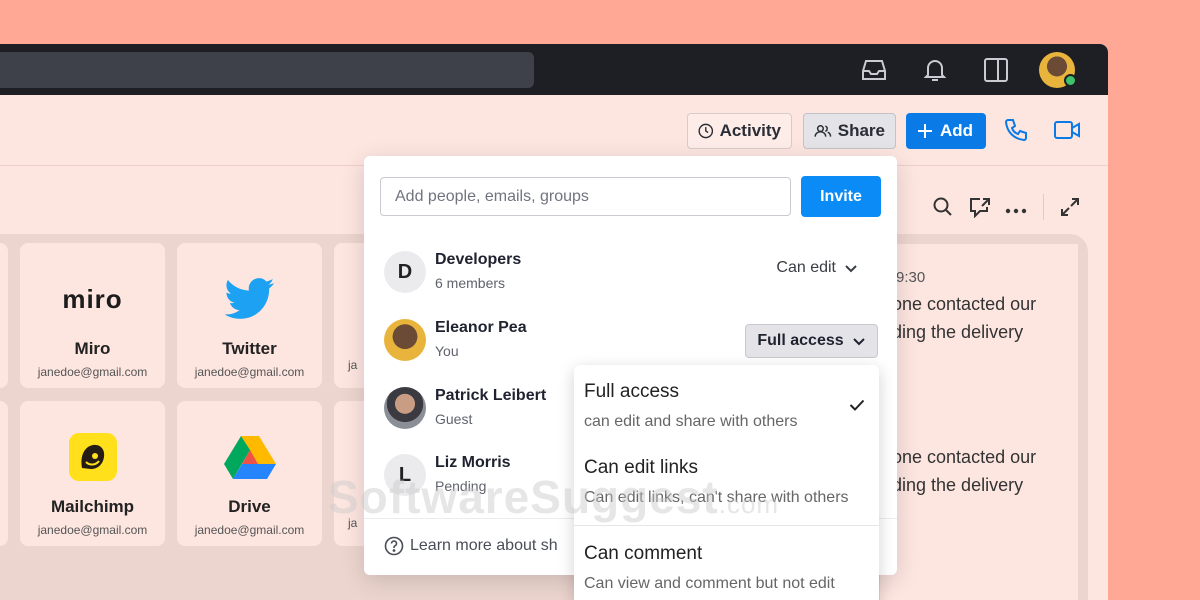 The width and height of the screenshot is (1200, 600). What do you see at coordinates (249, 348) in the screenshot?
I see `app-name: Twitter` at bounding box center [249, 348].